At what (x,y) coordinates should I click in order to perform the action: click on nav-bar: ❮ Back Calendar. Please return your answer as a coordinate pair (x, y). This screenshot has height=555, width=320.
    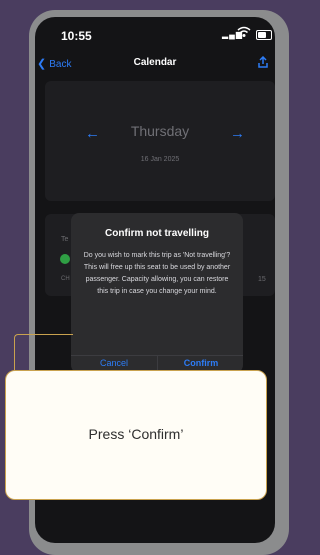
    Looking at the image, I should click on (155, 64).